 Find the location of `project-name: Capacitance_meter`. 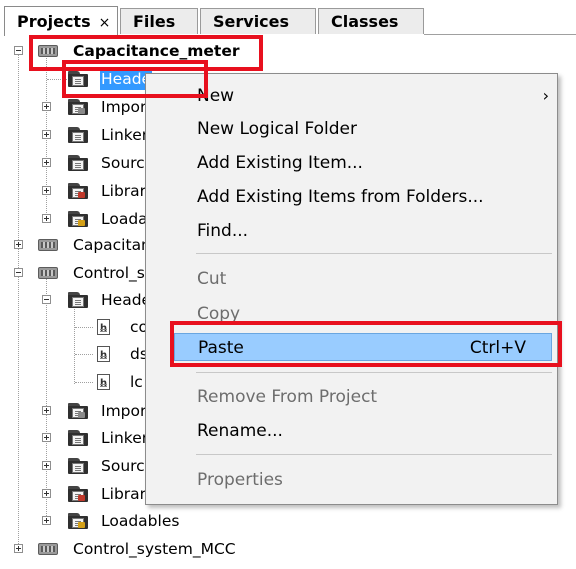

project-name: Capacitance_meter is located at coordinates (156, 51).